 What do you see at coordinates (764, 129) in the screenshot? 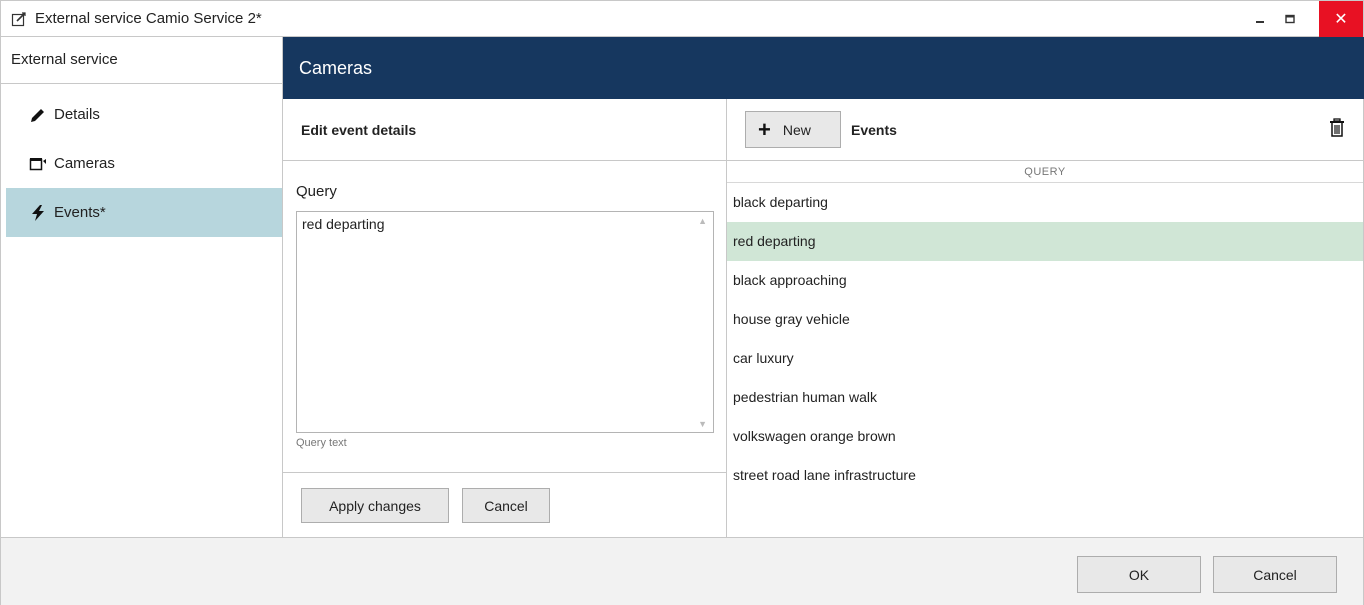
I see `plus-icon: +` at bounding box center [764, 129].